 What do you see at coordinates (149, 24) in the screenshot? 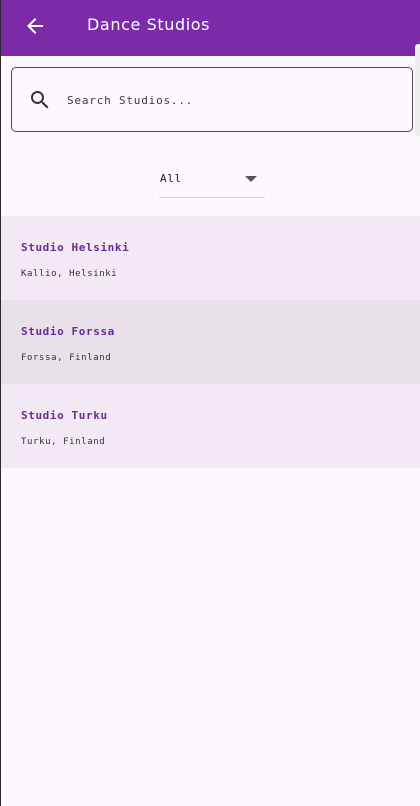
I see `page-title: Dance Studios` at bounding box center [149, 24].